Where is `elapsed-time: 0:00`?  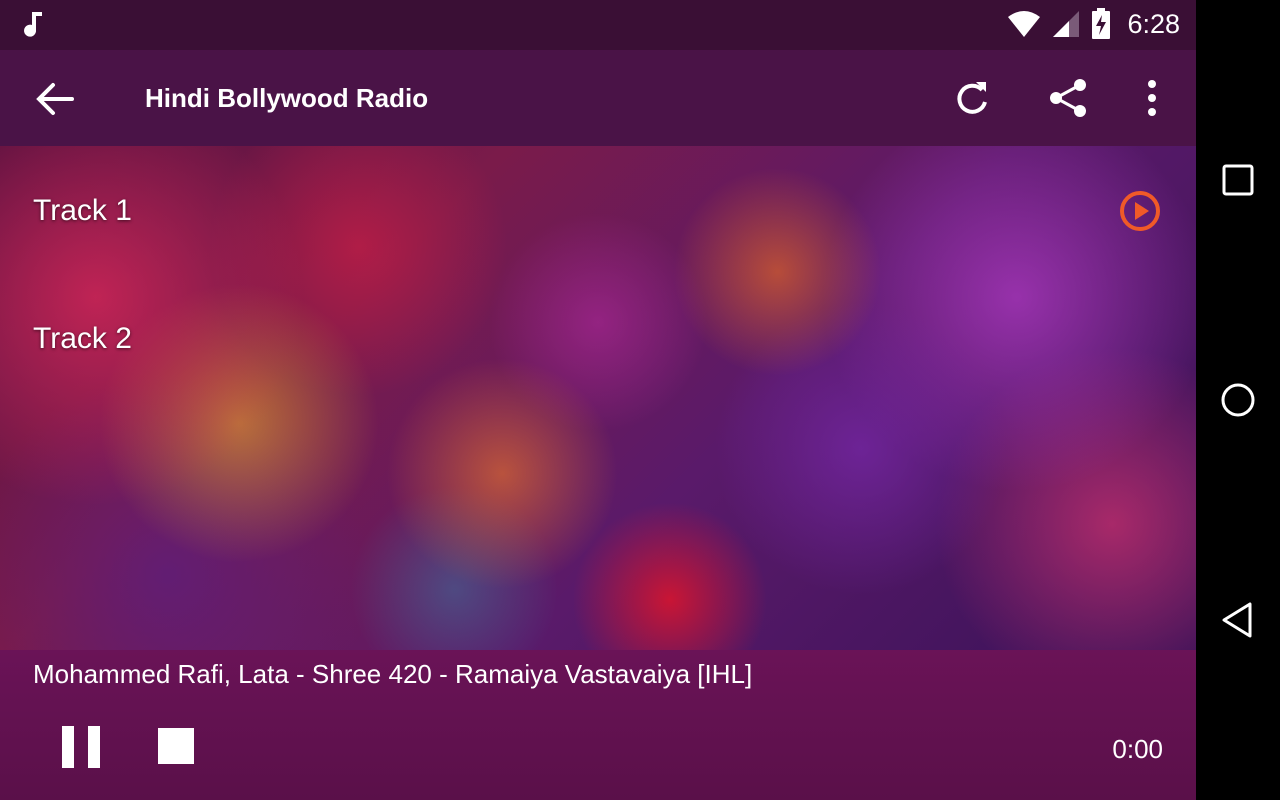 elapsed-time: 0:00 is located at coordinates (1137, 749).